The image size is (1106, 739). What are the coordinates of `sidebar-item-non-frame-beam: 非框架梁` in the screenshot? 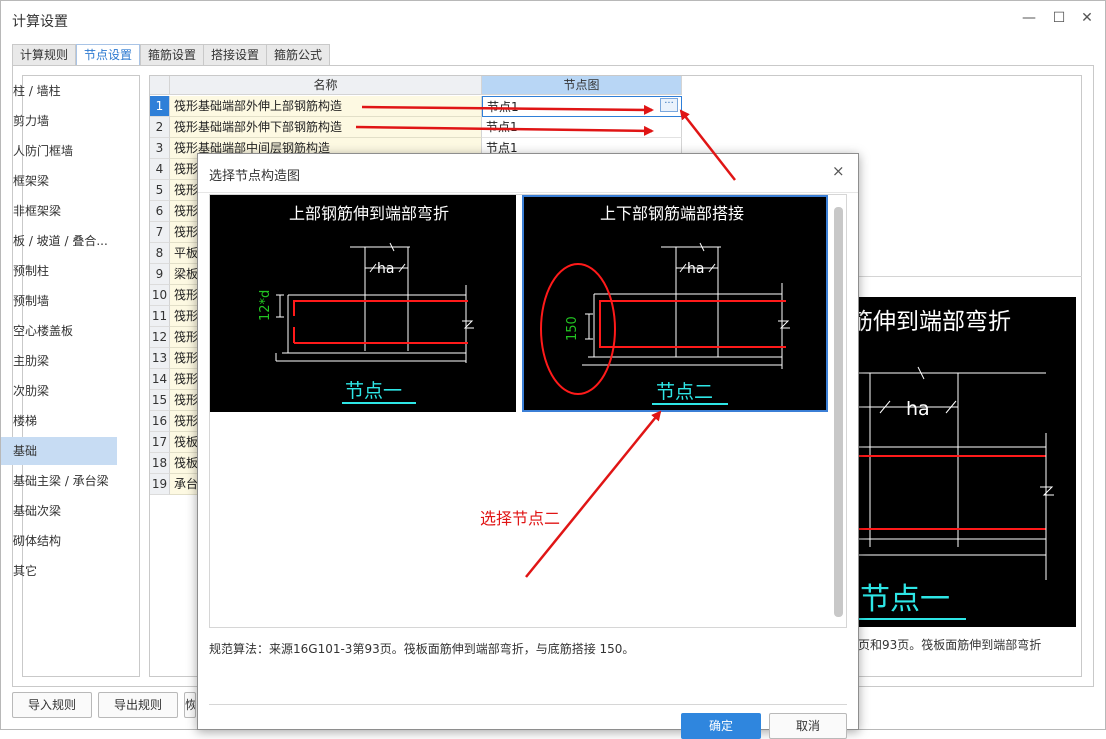 It's located at (59, 211).